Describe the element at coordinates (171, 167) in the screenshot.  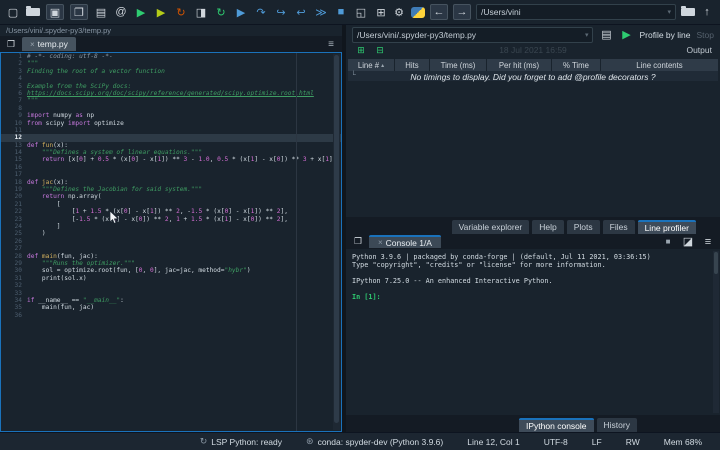
I see `code-line-16: 16` at that location.